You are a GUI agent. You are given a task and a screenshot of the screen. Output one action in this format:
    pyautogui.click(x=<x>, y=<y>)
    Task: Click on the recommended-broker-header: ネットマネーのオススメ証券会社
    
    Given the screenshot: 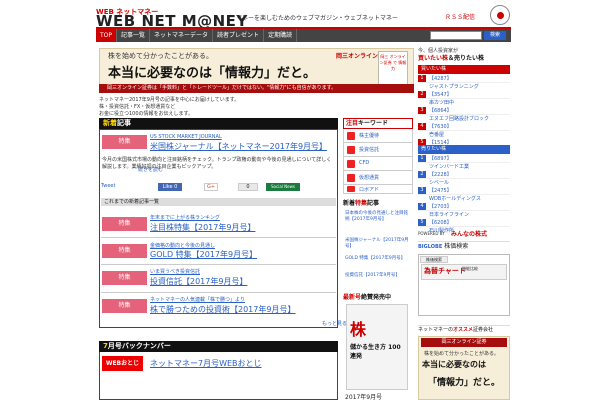 What is the action you would take?
    pyautogui.click(x=464, y=329)
    